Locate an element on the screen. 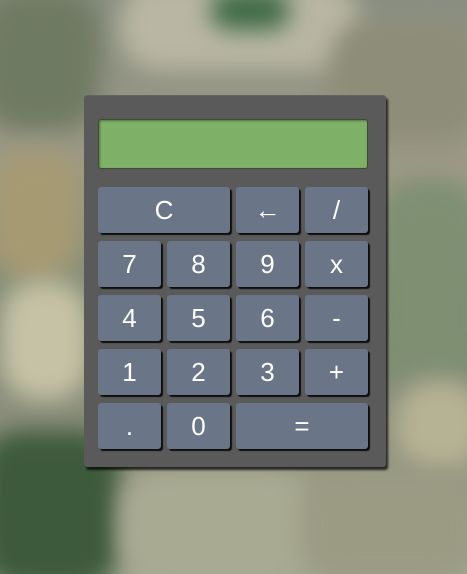 The image size is (467, 574). digit-5-button: 5 is located at coordinates (198, 318).